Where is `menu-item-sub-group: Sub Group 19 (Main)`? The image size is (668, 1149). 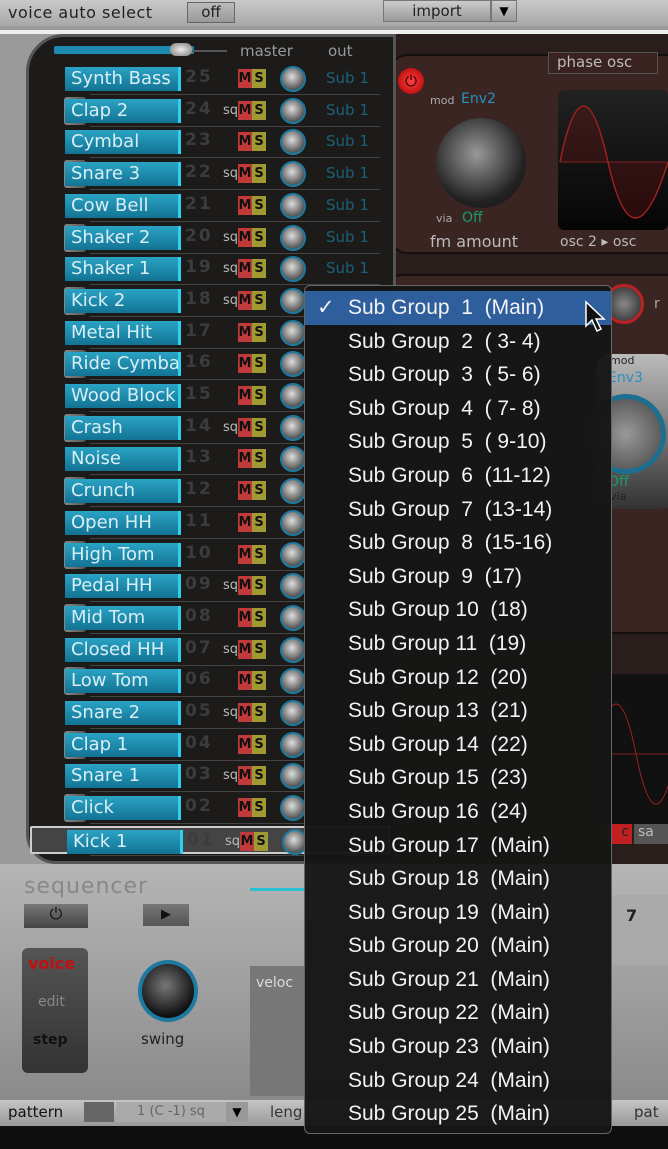
menu-item-sub-group: Sub Group 19 (Main) is located at coordinates (458, 913).